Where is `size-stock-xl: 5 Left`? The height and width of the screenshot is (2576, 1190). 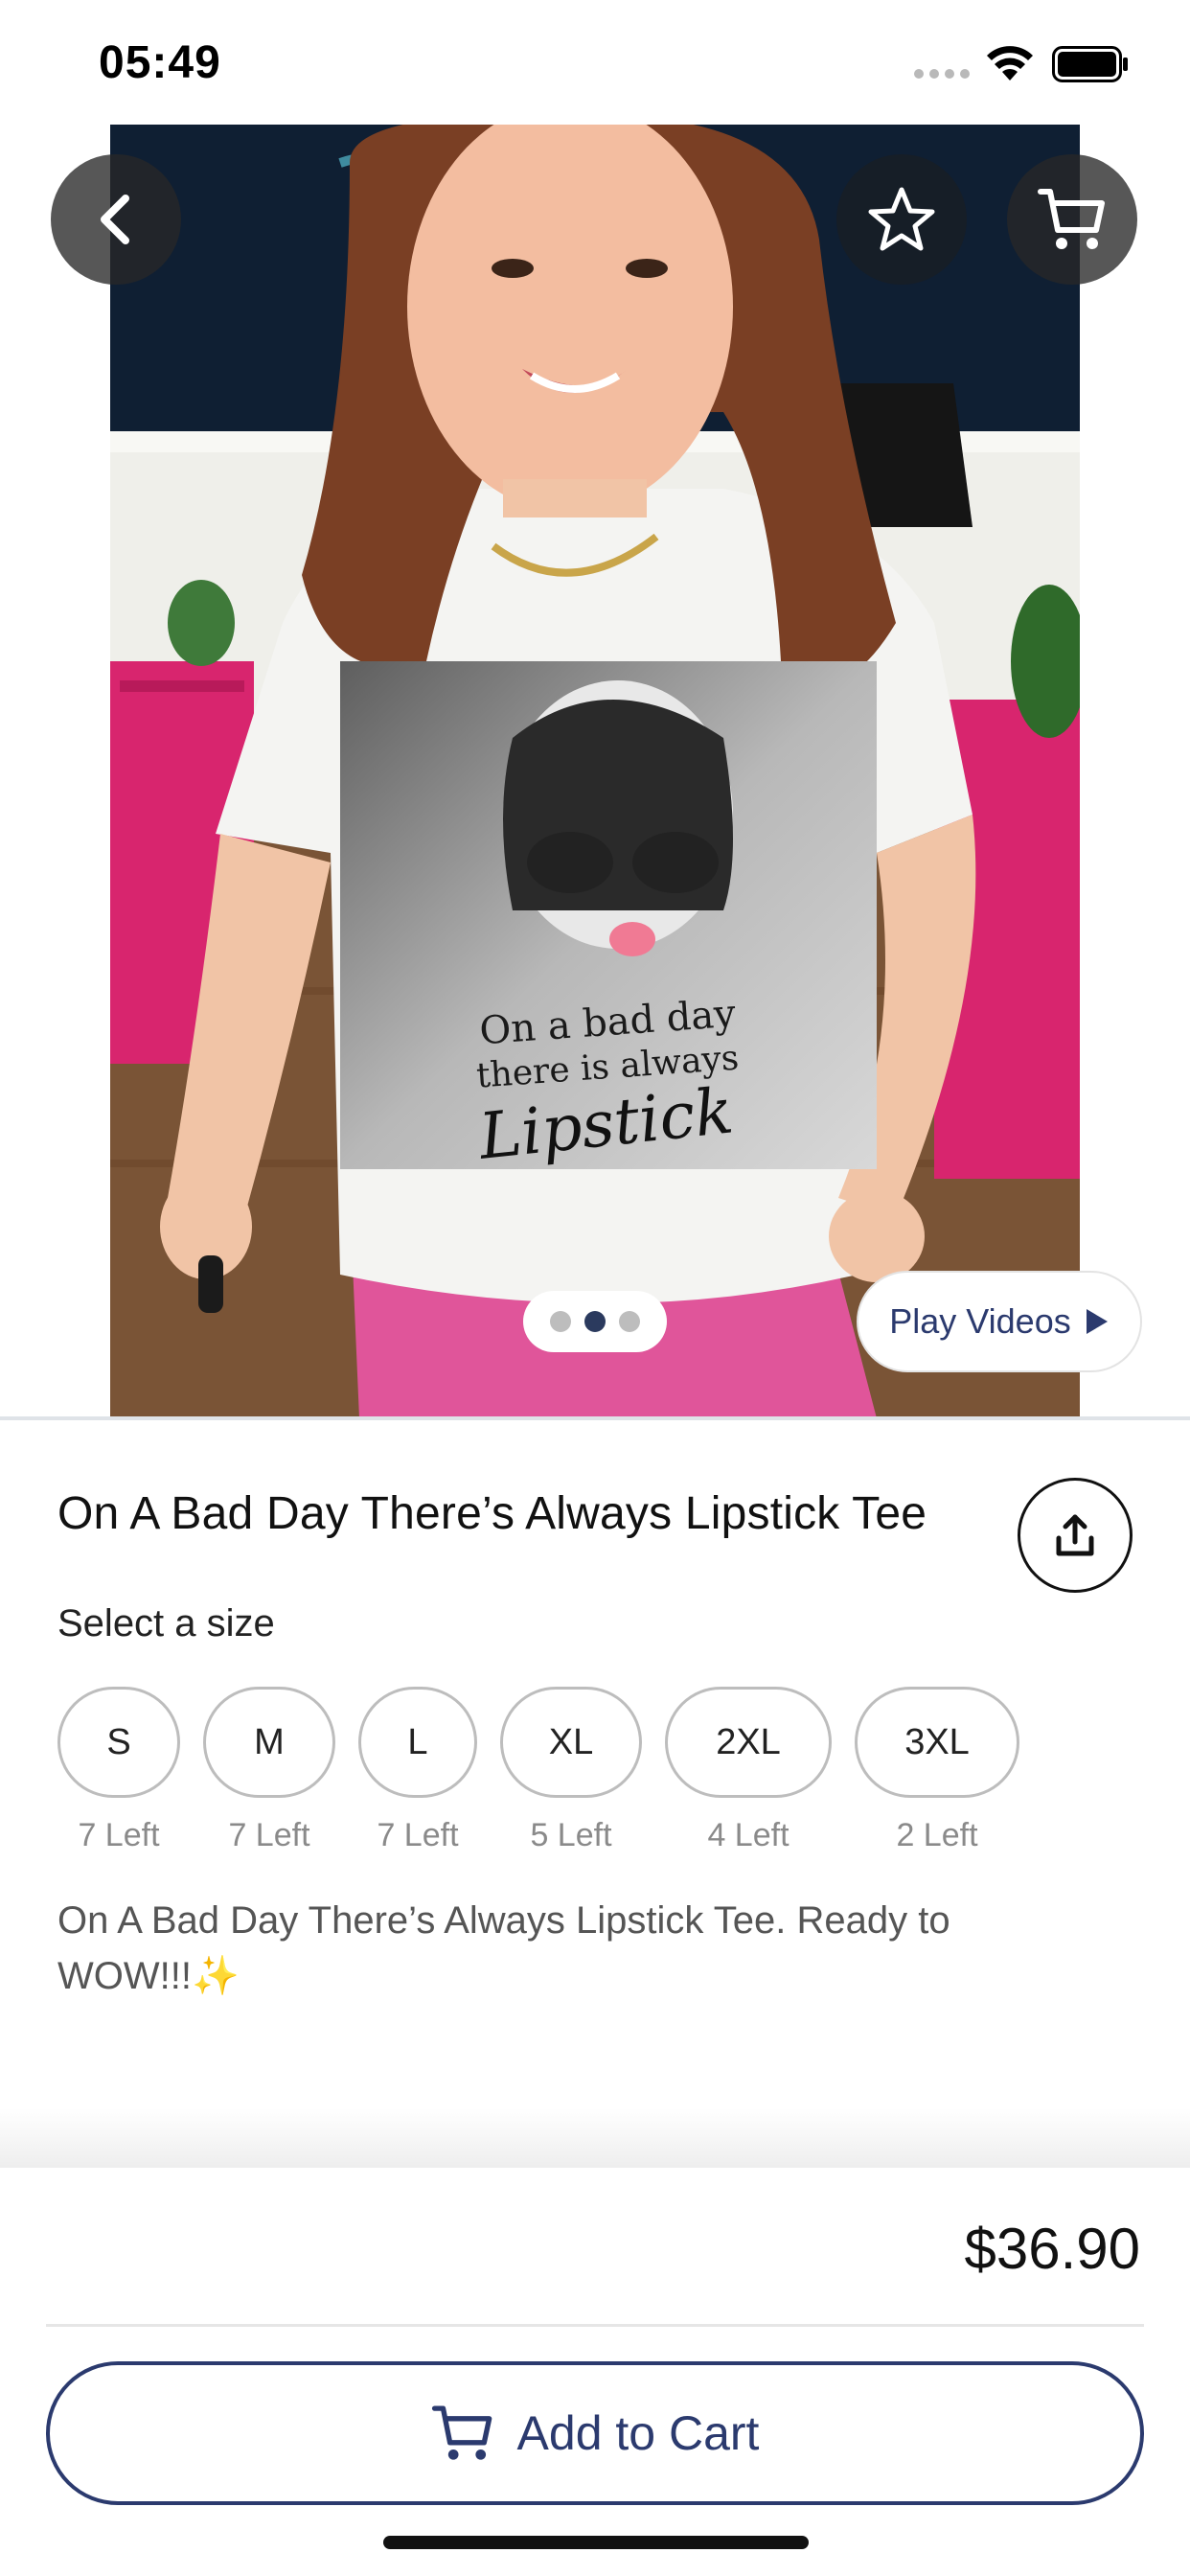
size-stock-xl: 5 Left is located at coordinates (571, 1835).